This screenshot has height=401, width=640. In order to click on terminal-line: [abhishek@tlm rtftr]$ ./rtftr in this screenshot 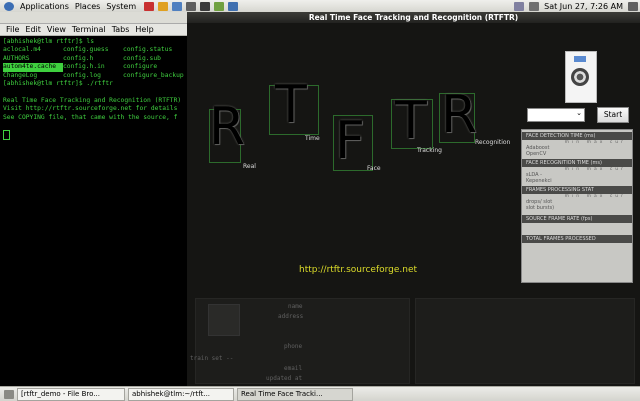, I will do `click(58, 84)`.